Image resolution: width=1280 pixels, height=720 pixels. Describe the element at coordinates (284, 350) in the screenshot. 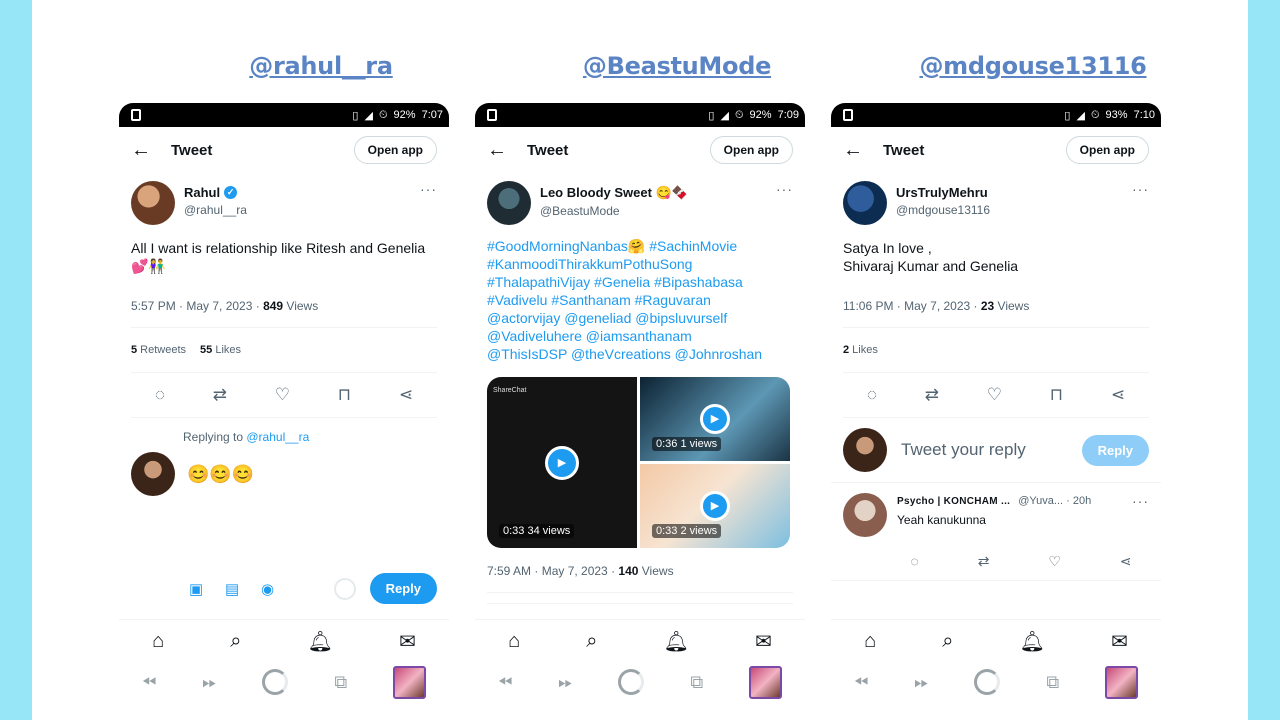

I see `tweet-stats: 5 Retweets 55 Likes` at that location.